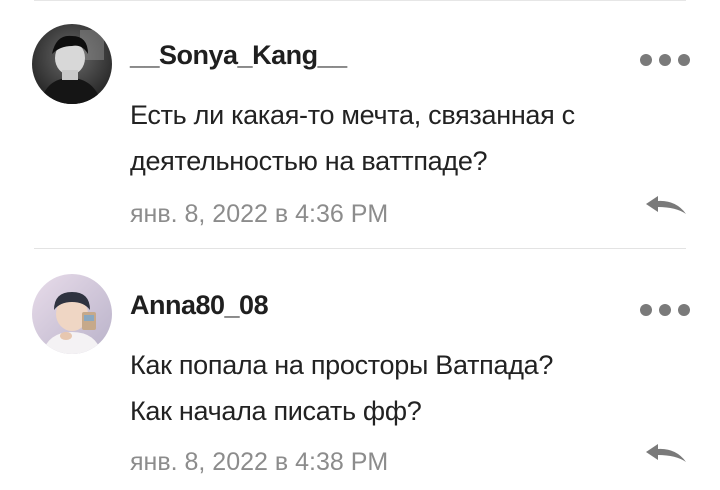  I want to click on timestamp: янв. 8, 2022 в 4:36 PM, so click(259, 214).